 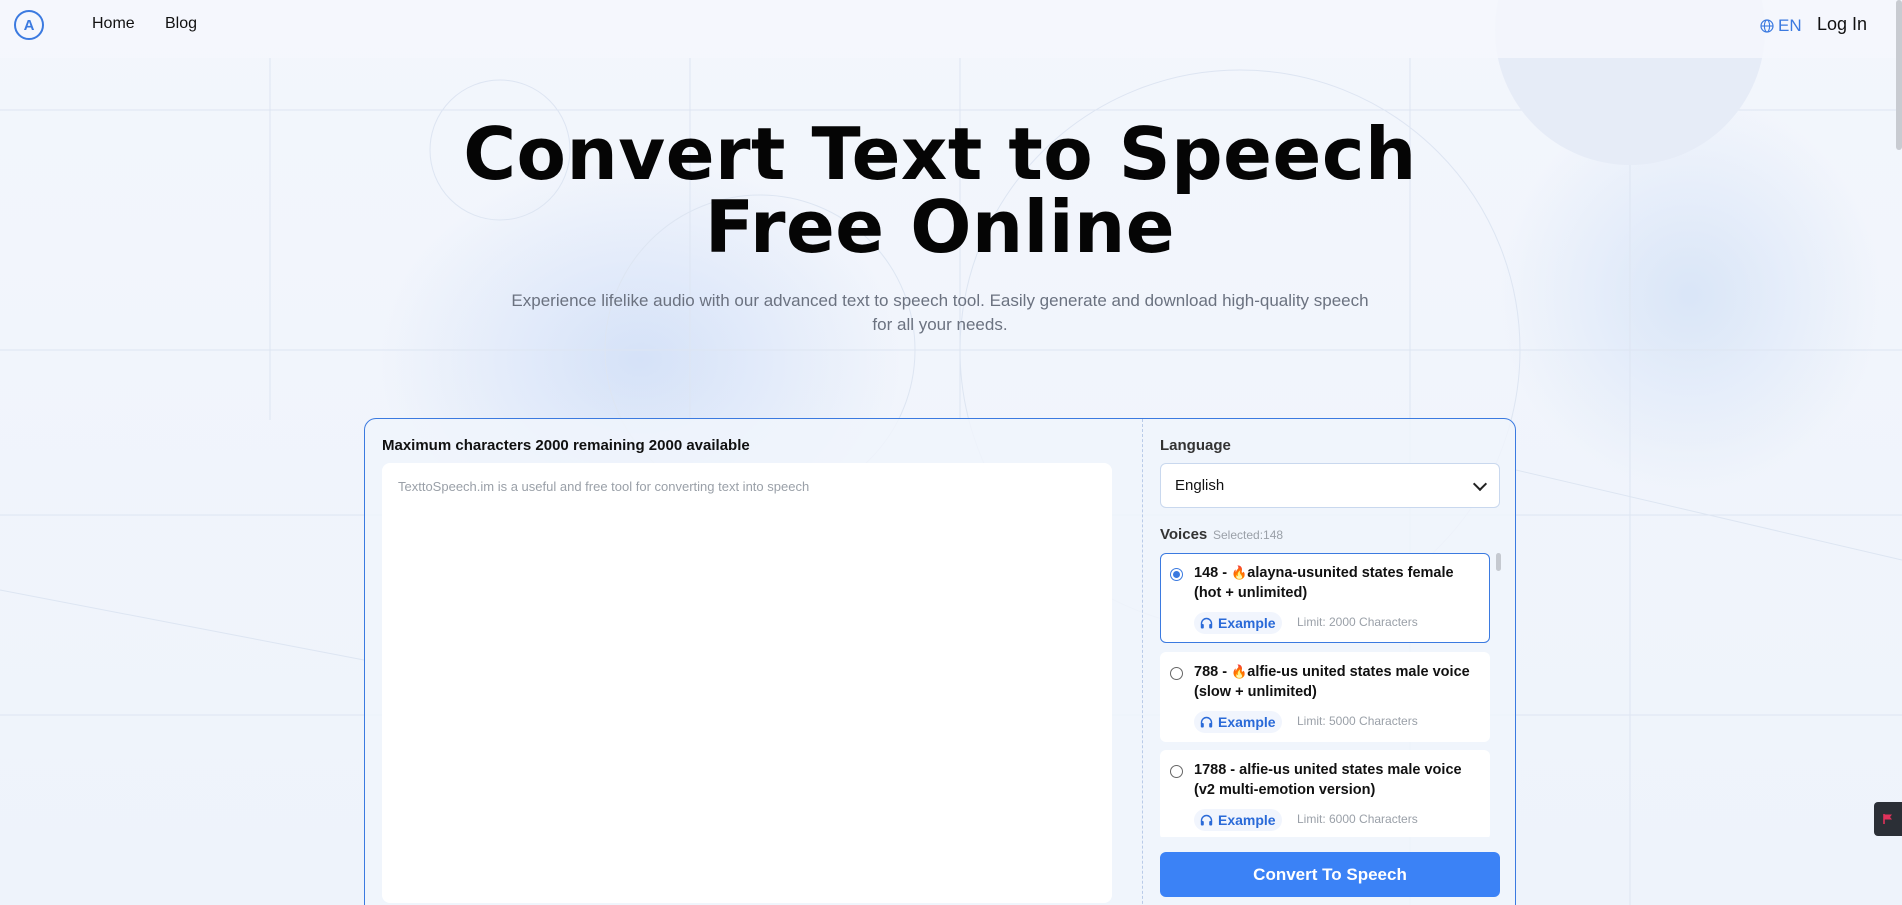 What do you see at coordinates (1142, 662) in the screenshot?
I see `panel-divider` at bounding box center [1142, 662].